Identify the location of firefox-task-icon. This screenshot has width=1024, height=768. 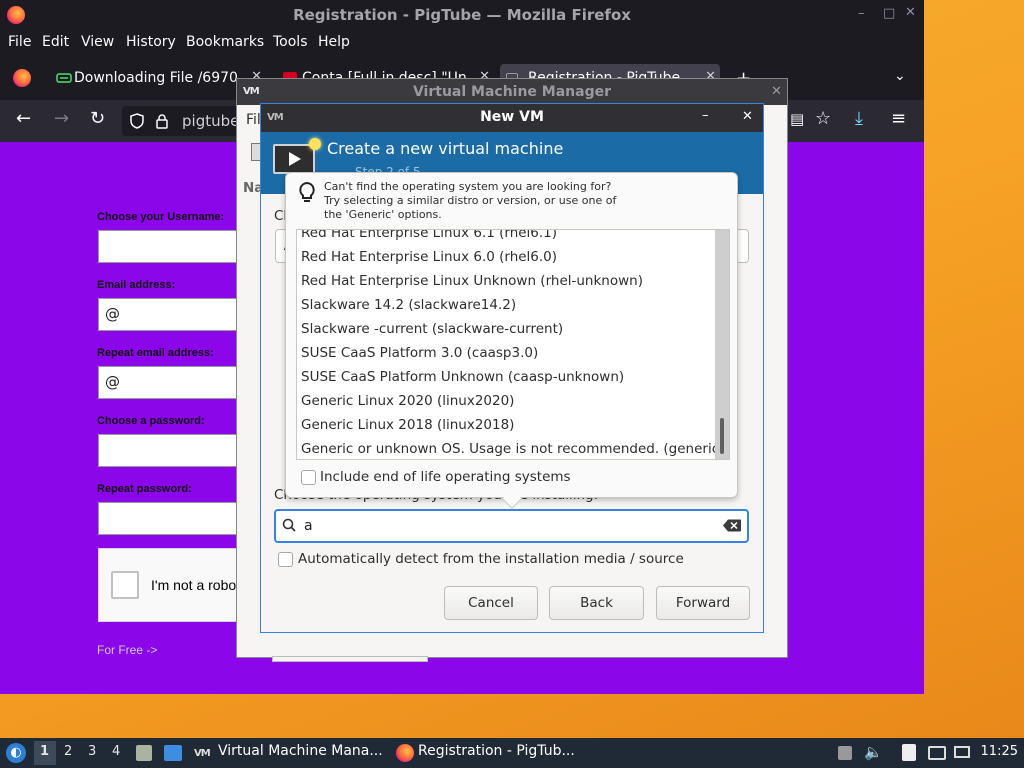
(405, 753).